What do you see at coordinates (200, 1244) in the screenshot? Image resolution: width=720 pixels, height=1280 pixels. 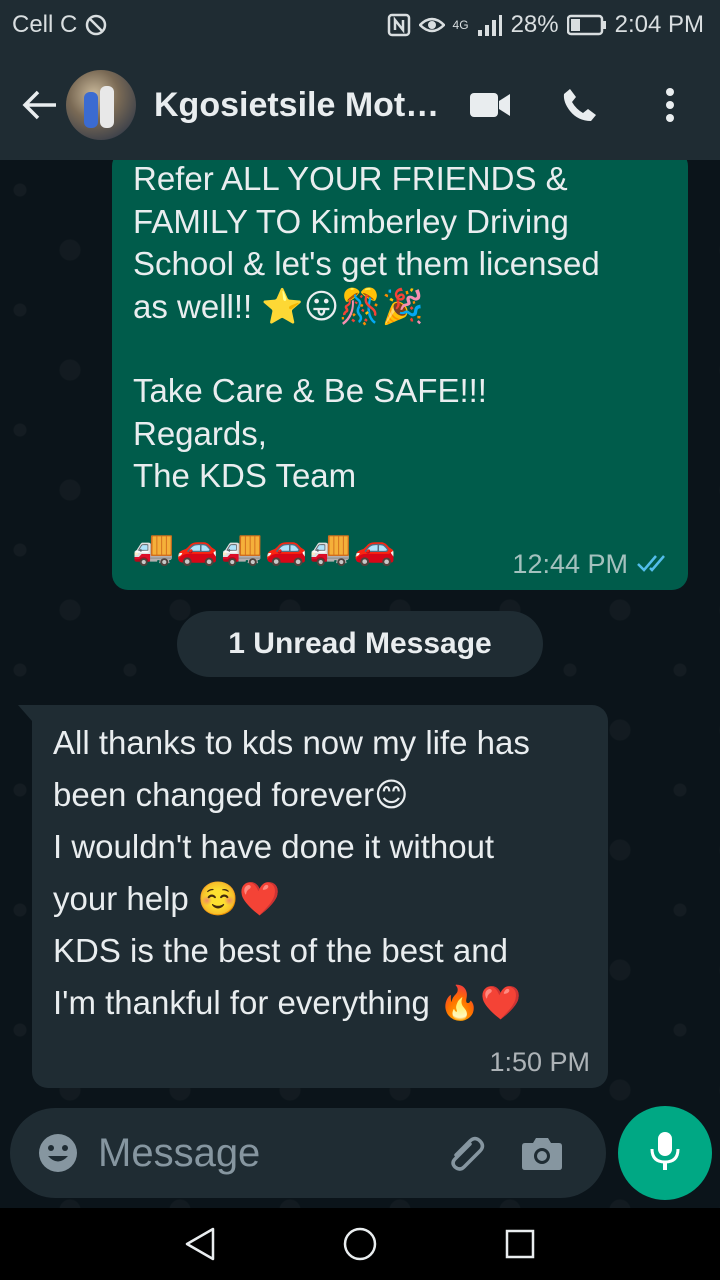 I see `back-nav-icon` at bounding box center [200, 1244].